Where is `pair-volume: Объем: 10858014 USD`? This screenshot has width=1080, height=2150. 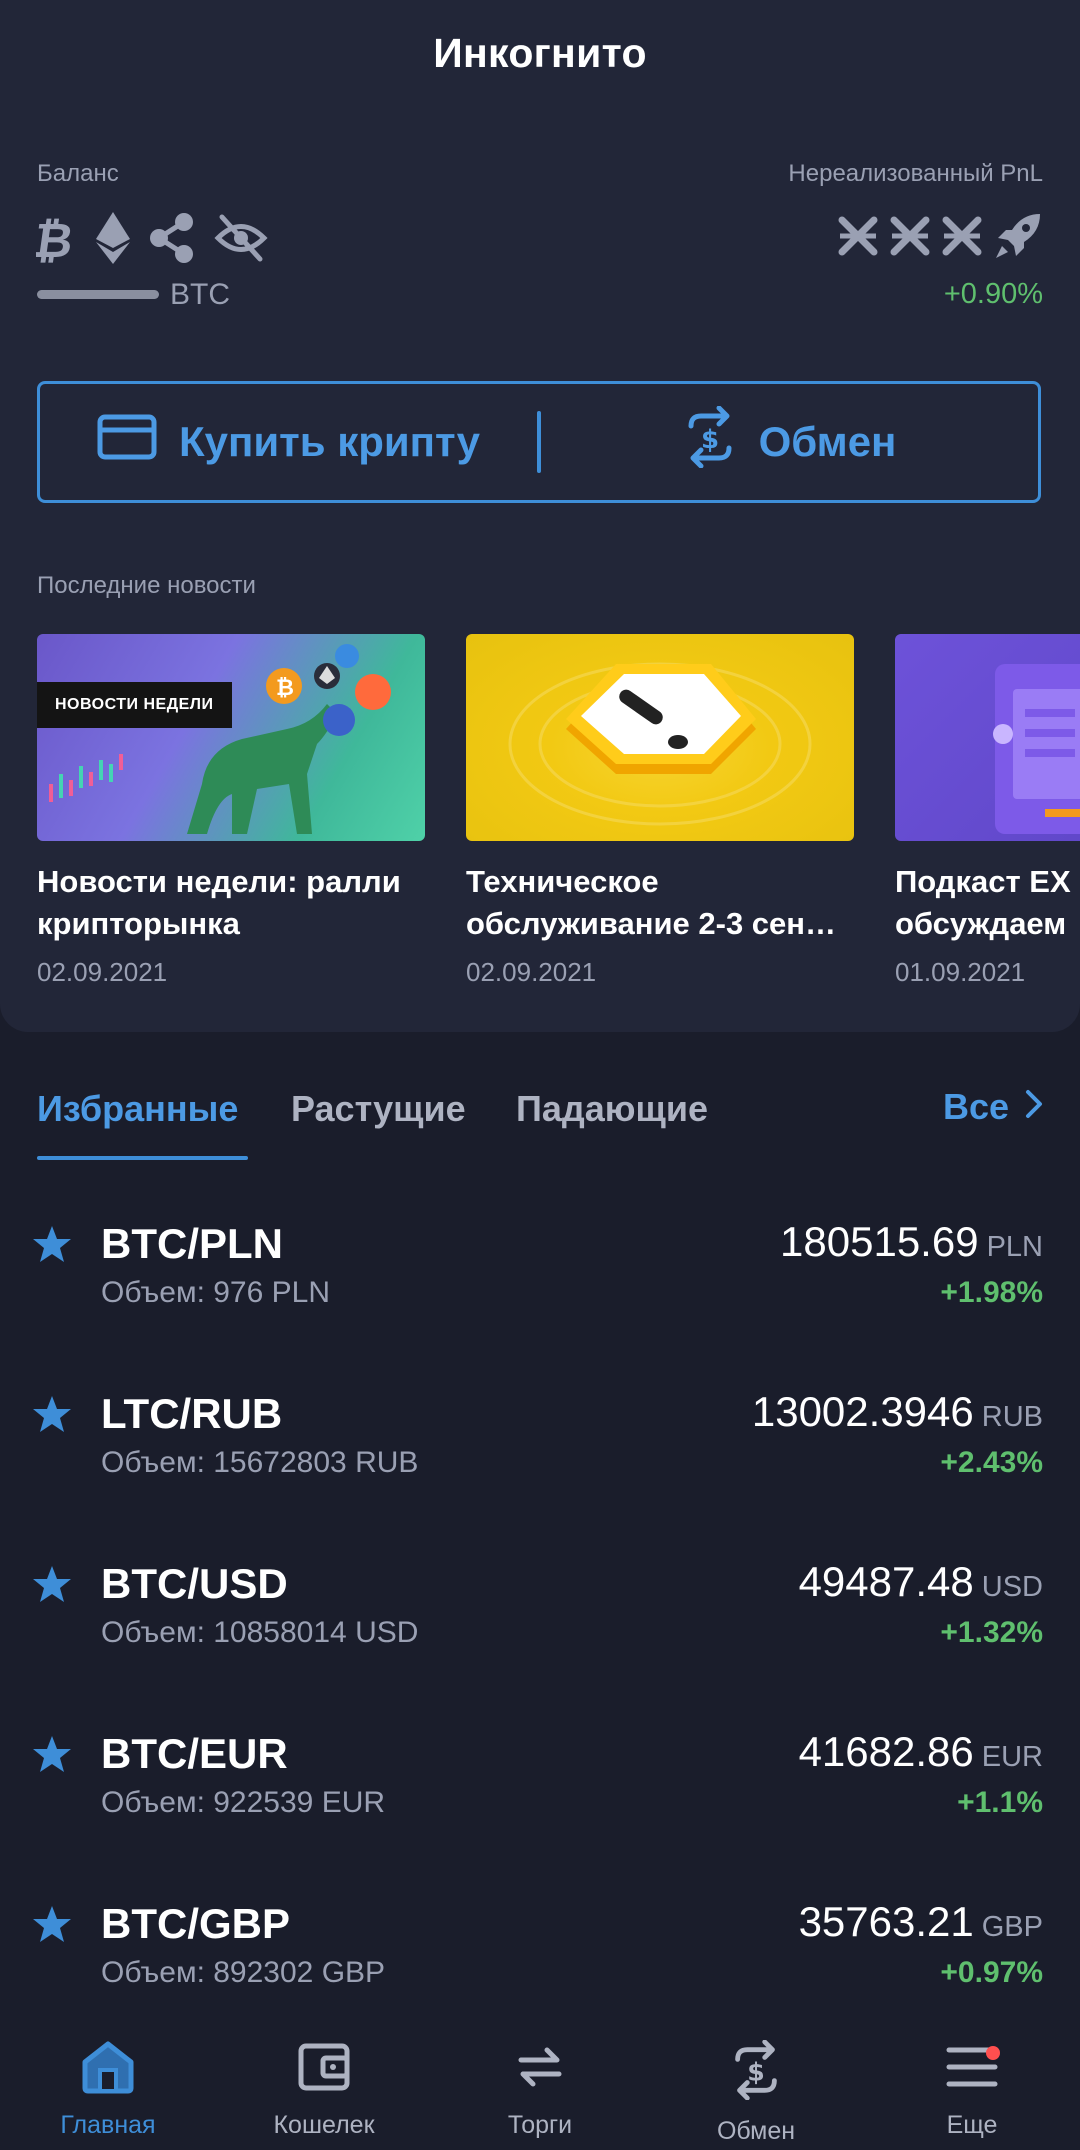 pair-volume: Объем: 10858014 USD is located at coordinates (260, 1632).